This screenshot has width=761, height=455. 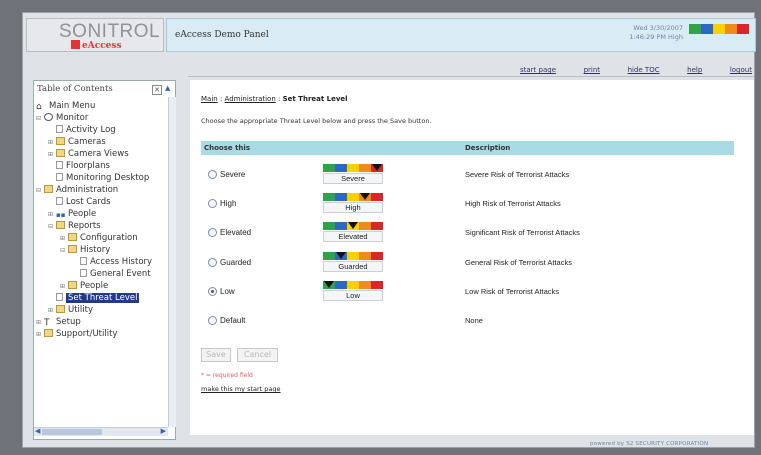 I want to click on top-links: start page print hide TOC help logout, so click(x=636, y=70).